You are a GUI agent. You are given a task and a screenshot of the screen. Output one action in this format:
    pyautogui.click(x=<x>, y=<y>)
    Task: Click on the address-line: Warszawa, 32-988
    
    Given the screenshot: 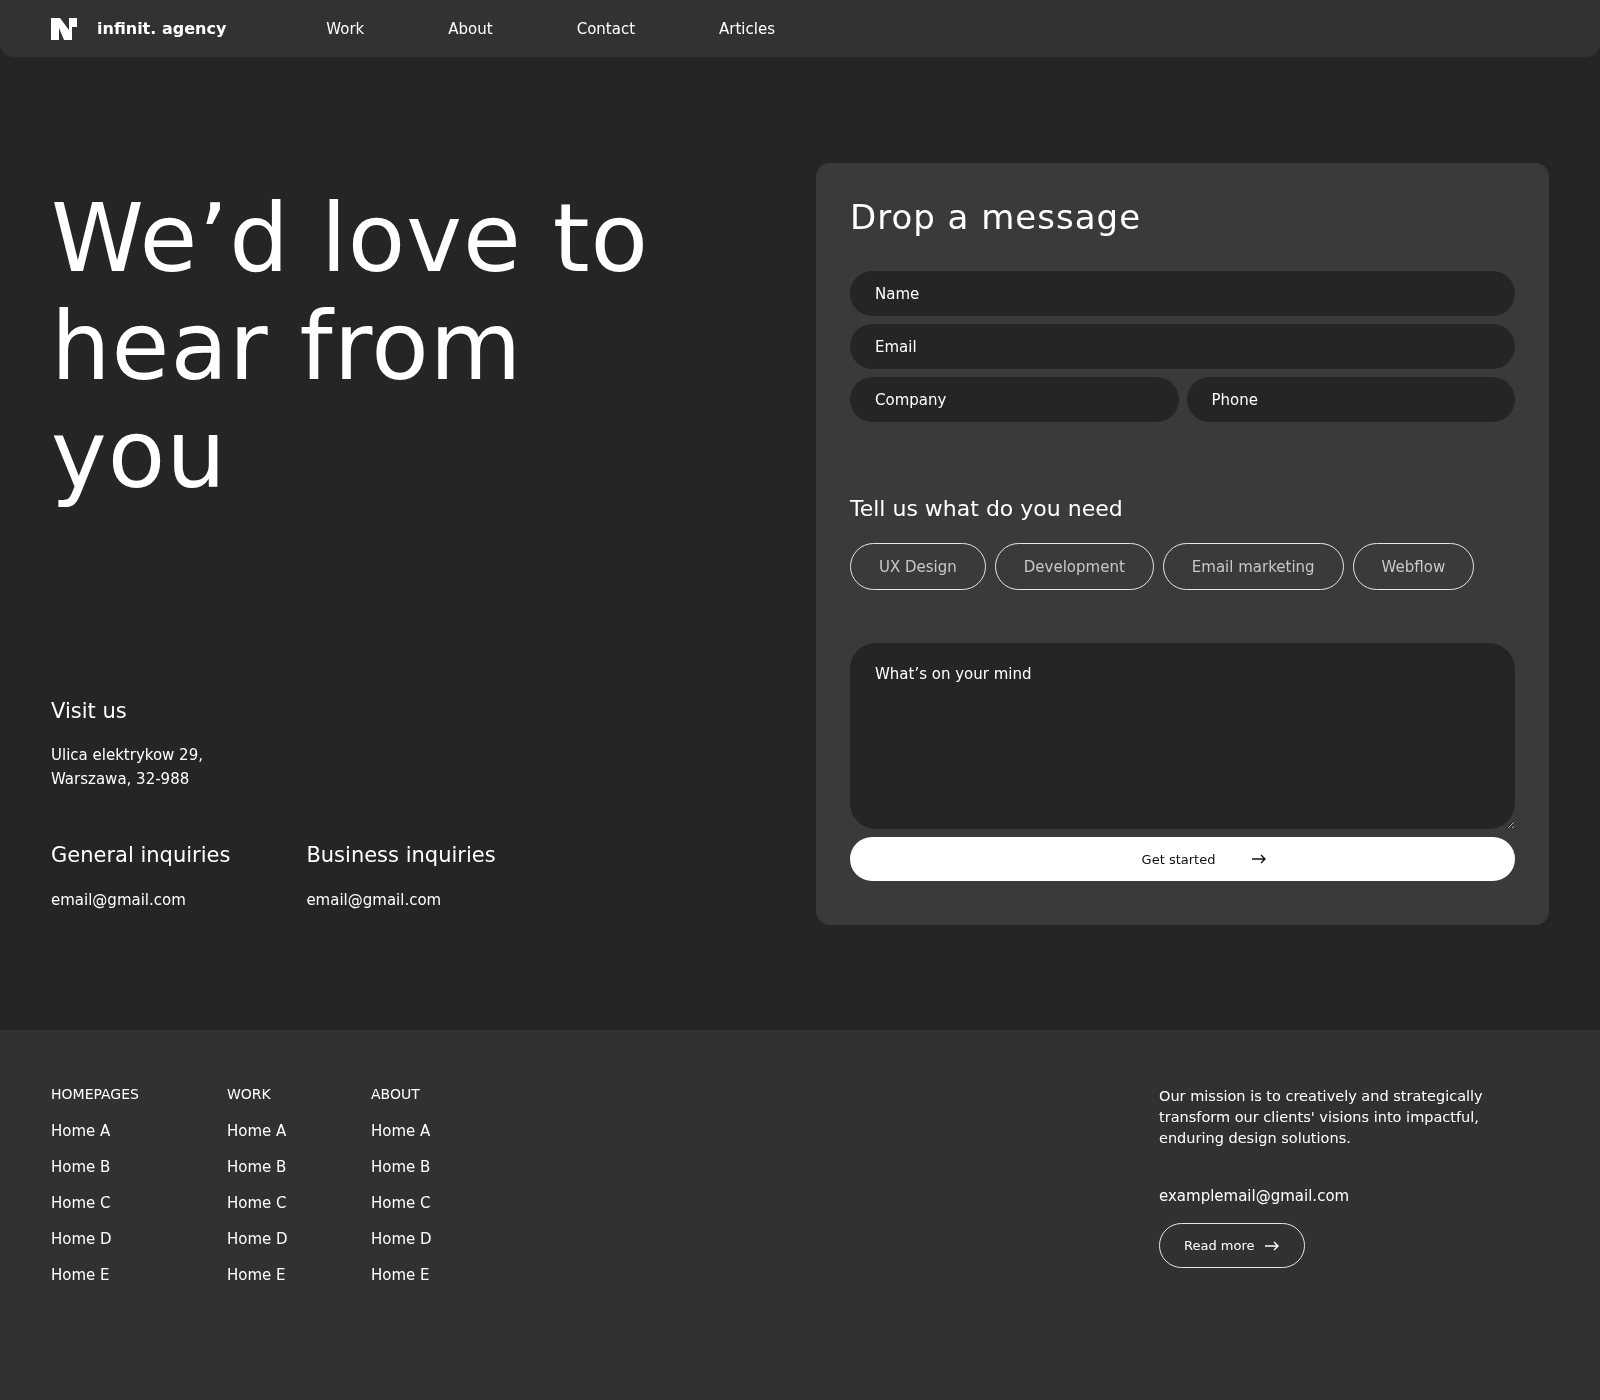 What is the action you would take?
    pyautogui.click(x=121, y=779)
    